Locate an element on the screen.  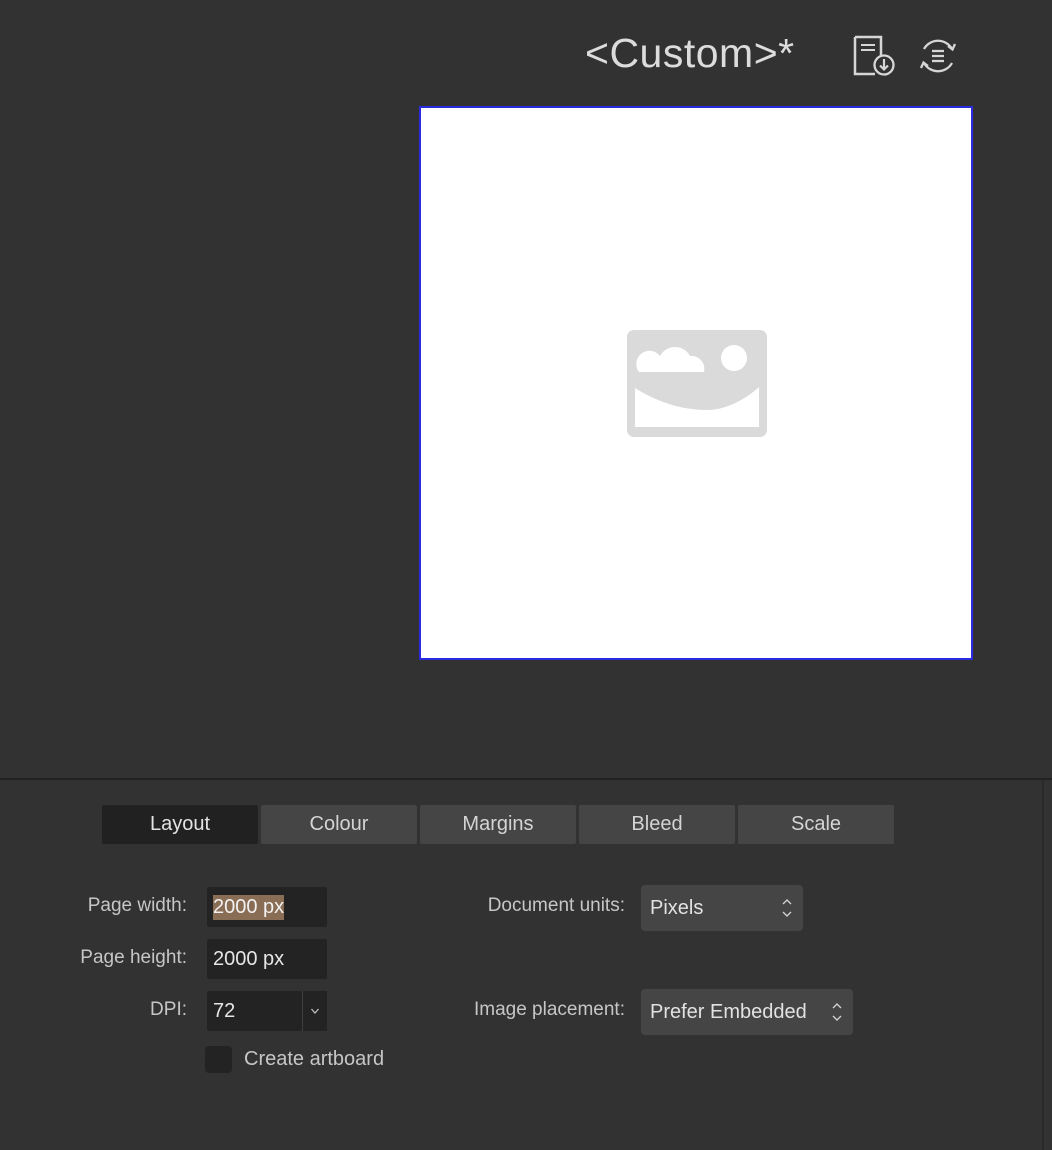
dpi-value: 72 is located at coordinates (224, 1010).